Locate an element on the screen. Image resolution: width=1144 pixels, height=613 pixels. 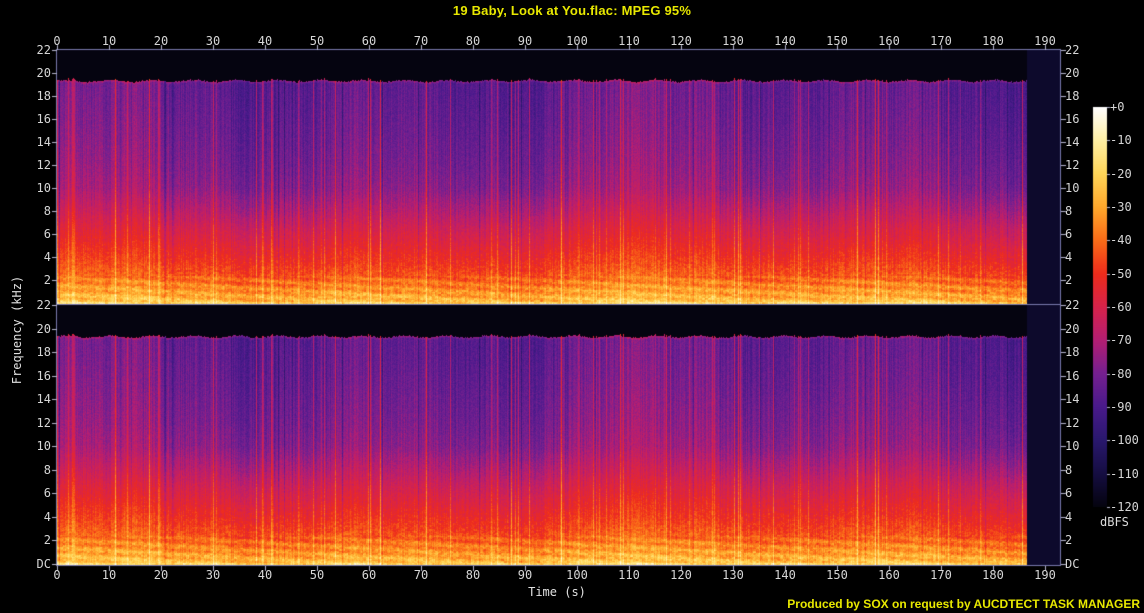
colorbar-tick-label: -30 is located at coordinates (1121, 207).